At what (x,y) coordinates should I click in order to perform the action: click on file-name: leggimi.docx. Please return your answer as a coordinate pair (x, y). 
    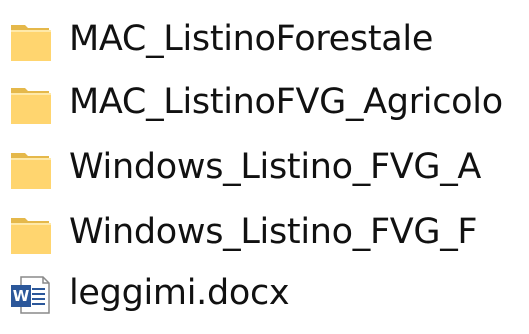
    Looking at the image, I should click on (179, 293).